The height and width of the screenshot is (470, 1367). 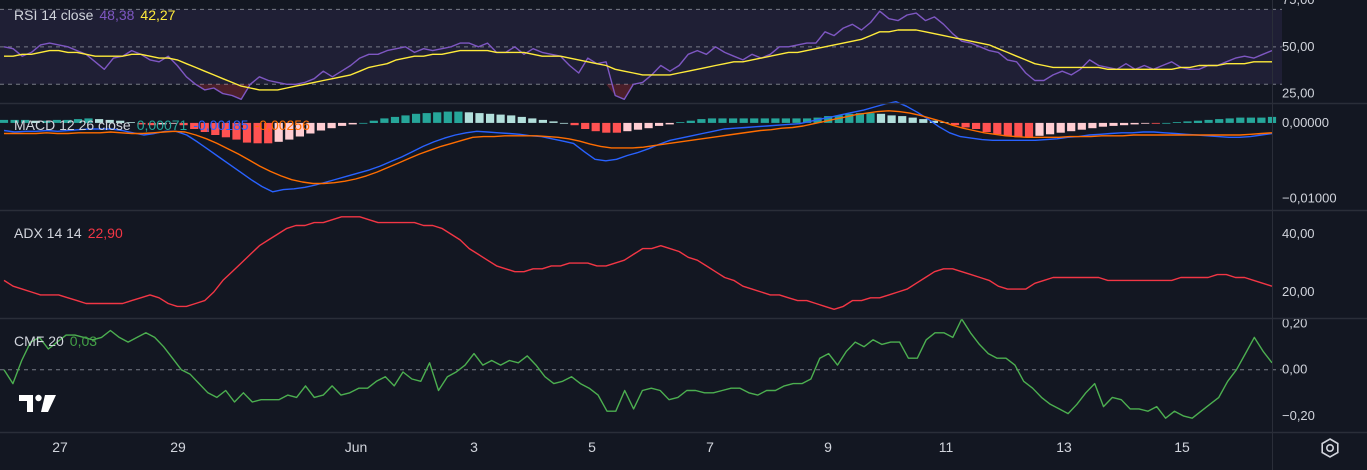 I want to click on adx-value: 22,90, so click(x=105, y=233).